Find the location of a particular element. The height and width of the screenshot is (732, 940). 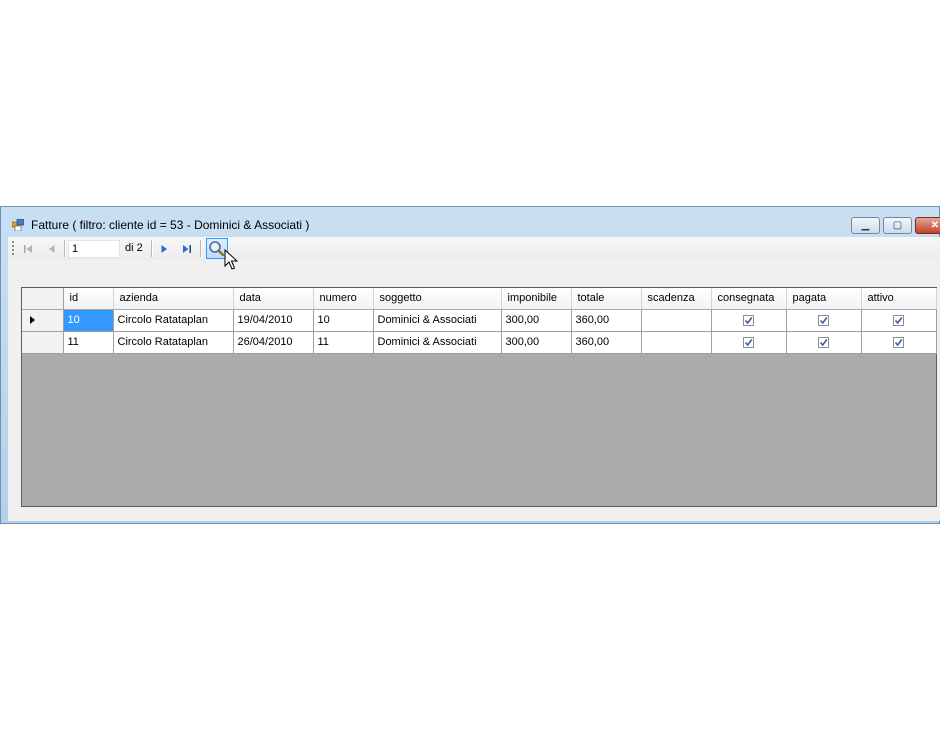

position-input is located at coordinates (94, 249).